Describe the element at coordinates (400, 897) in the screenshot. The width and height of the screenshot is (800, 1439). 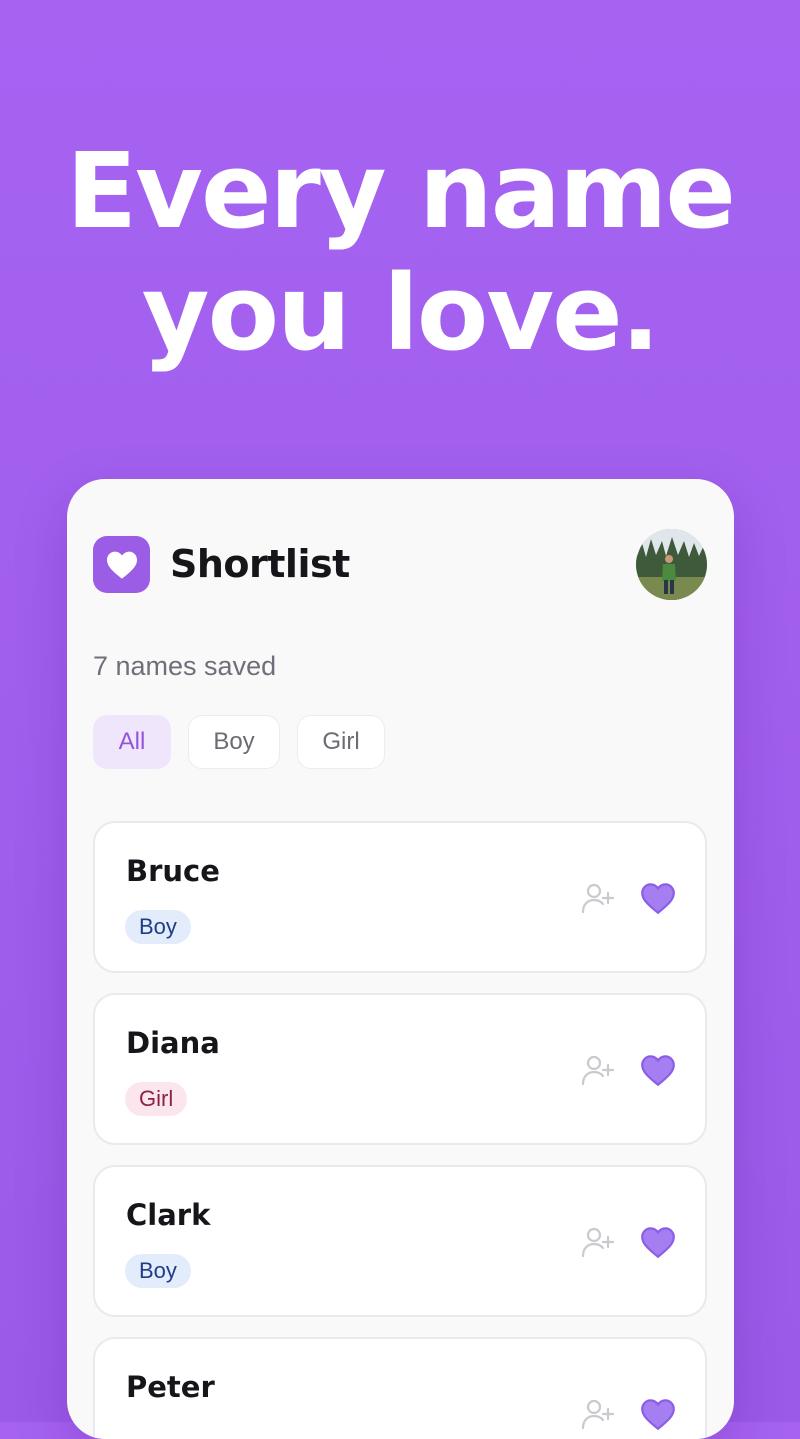
I see `name-card: Bruce Boy` at that location.